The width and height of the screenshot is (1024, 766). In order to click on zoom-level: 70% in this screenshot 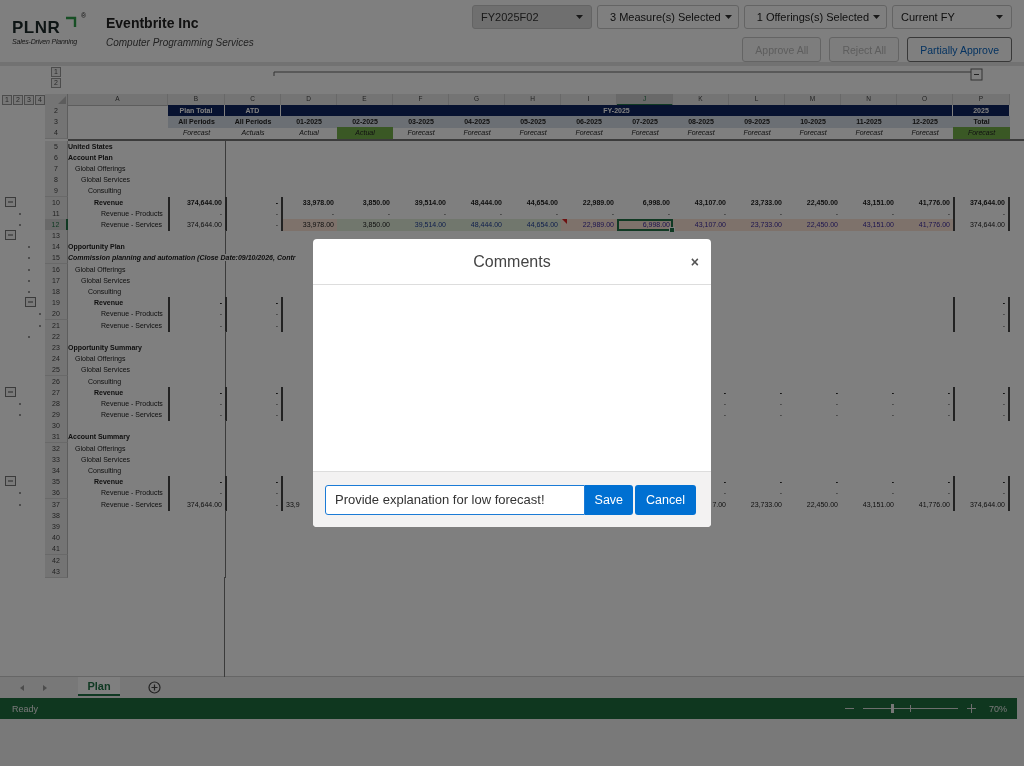, I will do `click(998, 708)`.